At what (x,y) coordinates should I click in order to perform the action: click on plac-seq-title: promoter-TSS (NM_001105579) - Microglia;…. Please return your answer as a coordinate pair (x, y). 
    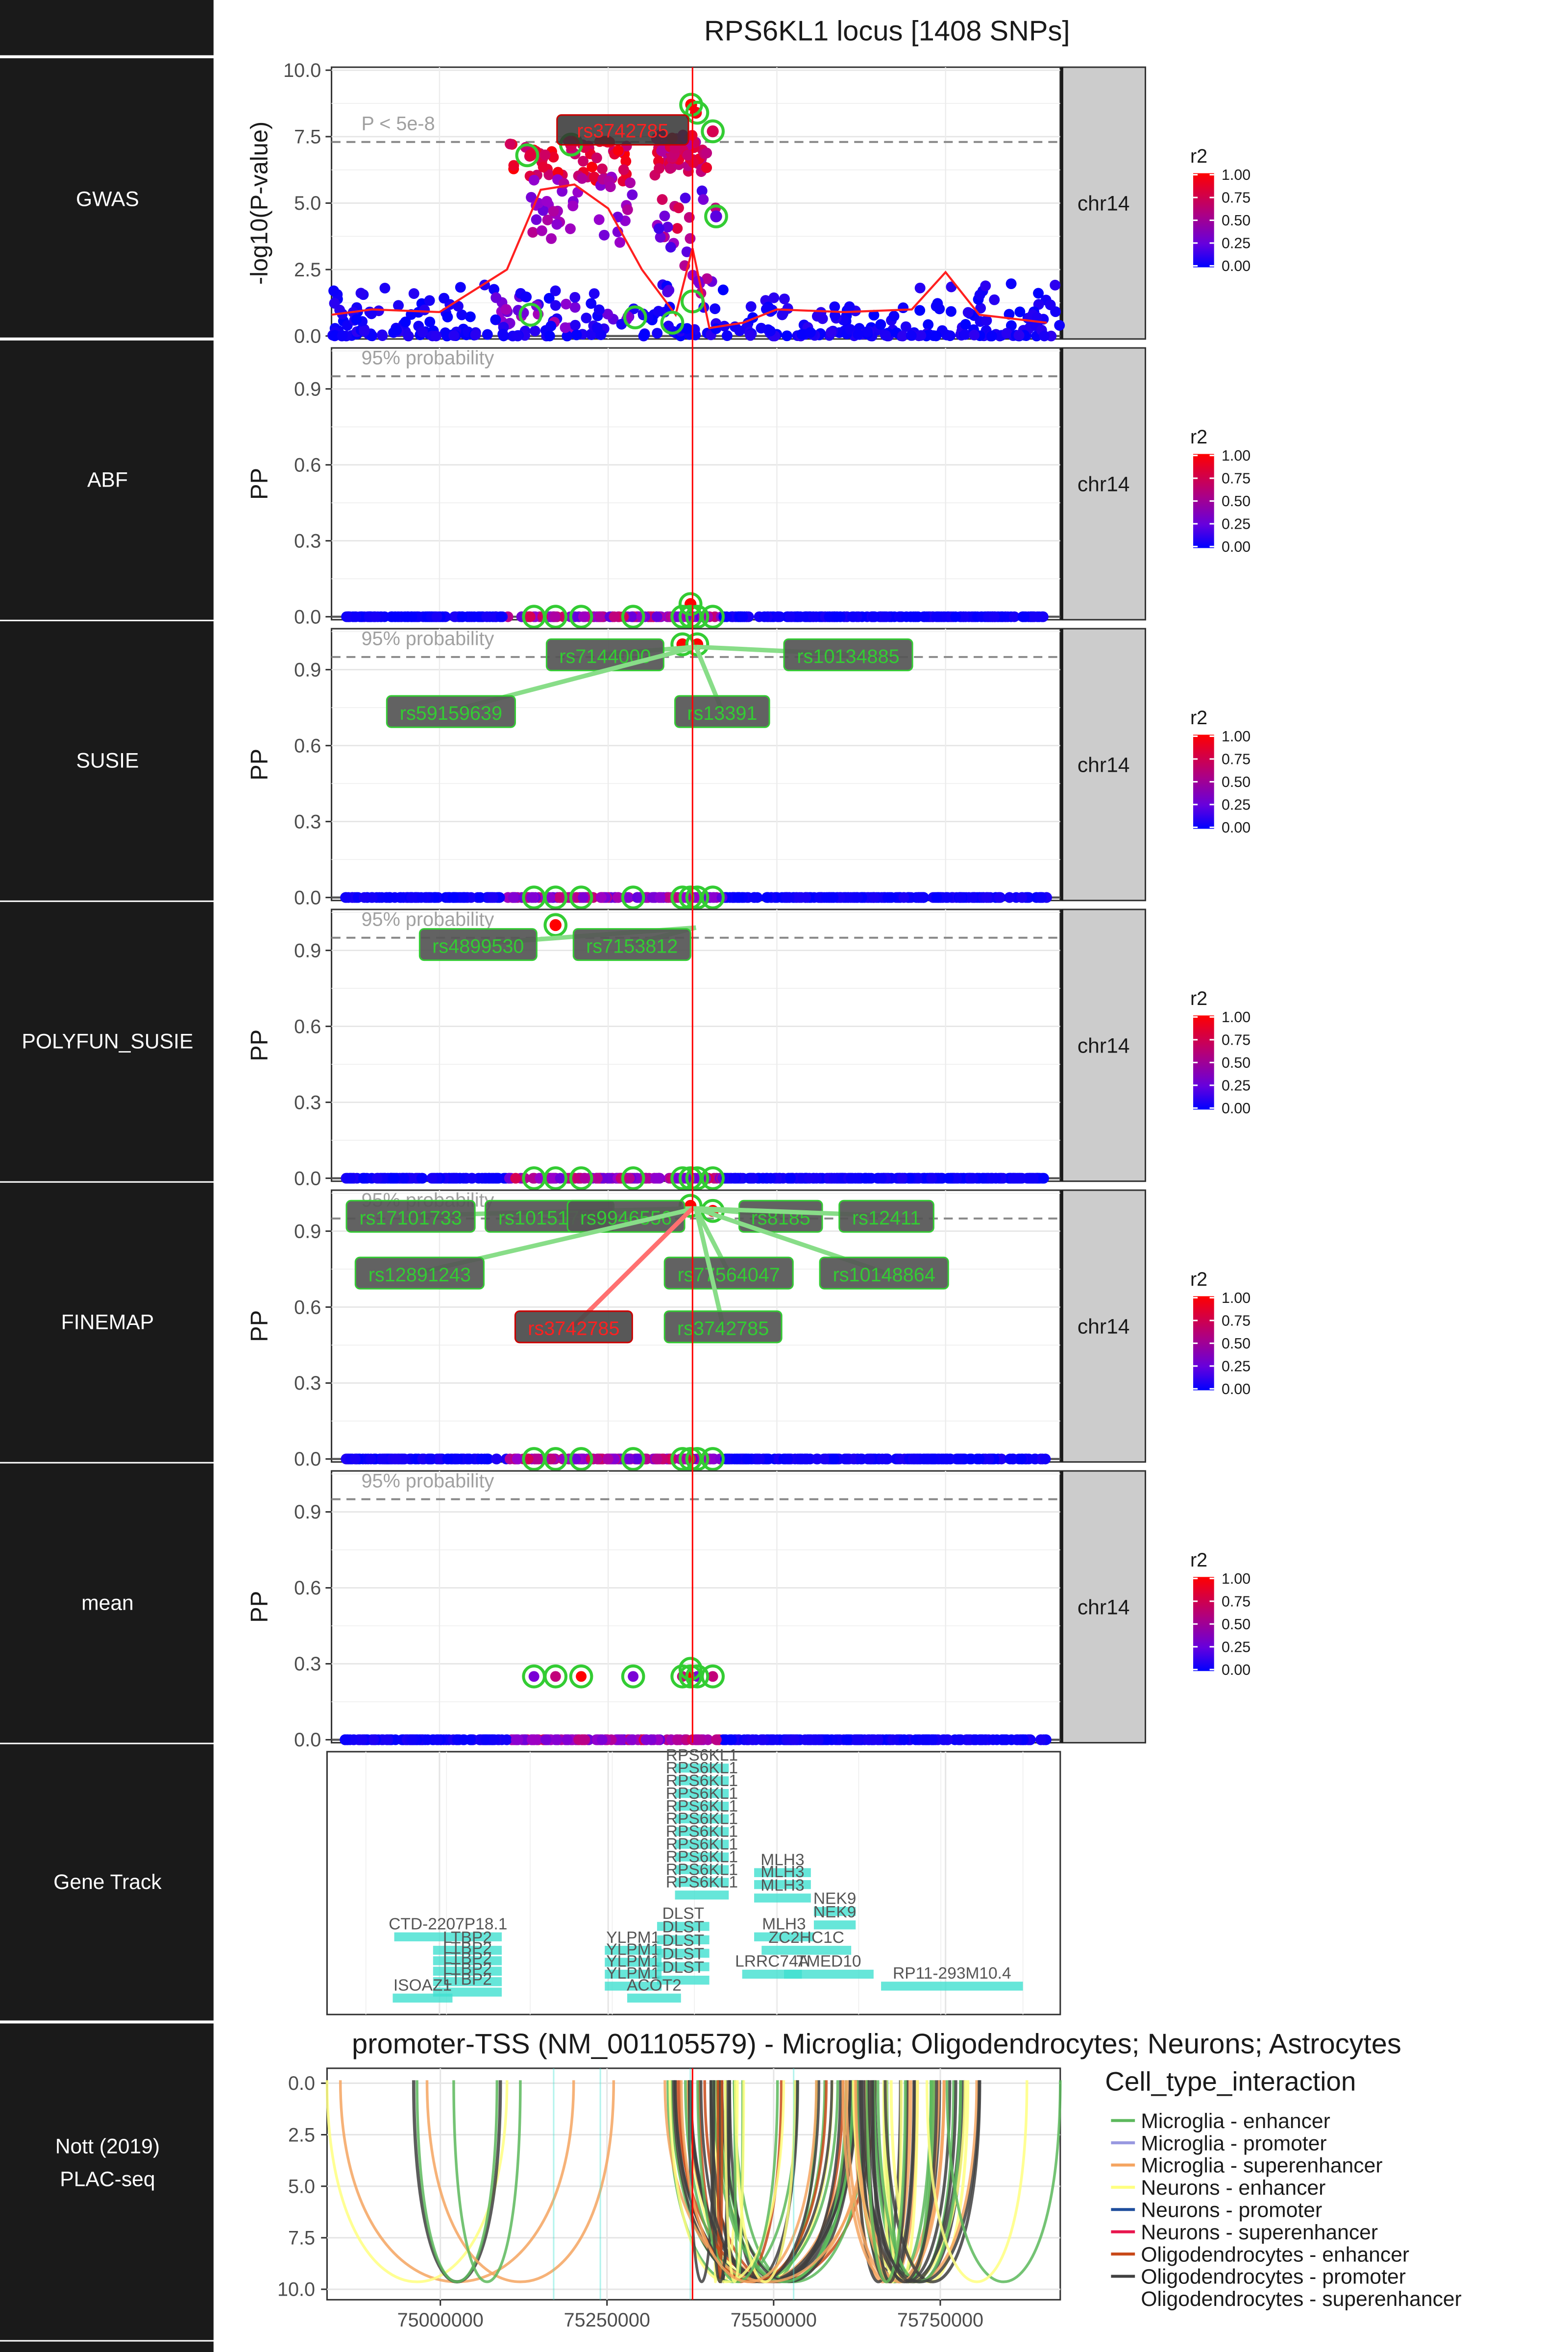
    Looking at the image, I should click on (876, 2043).